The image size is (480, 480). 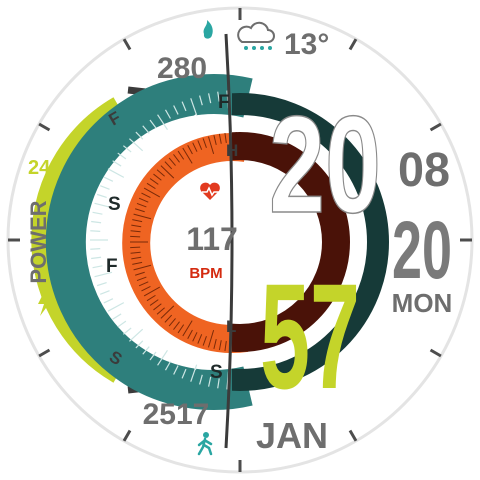 What do you see at coordinates (292, 435) in the screenshot?
I see `date-month: JAN` at bounding box center [292, 435].